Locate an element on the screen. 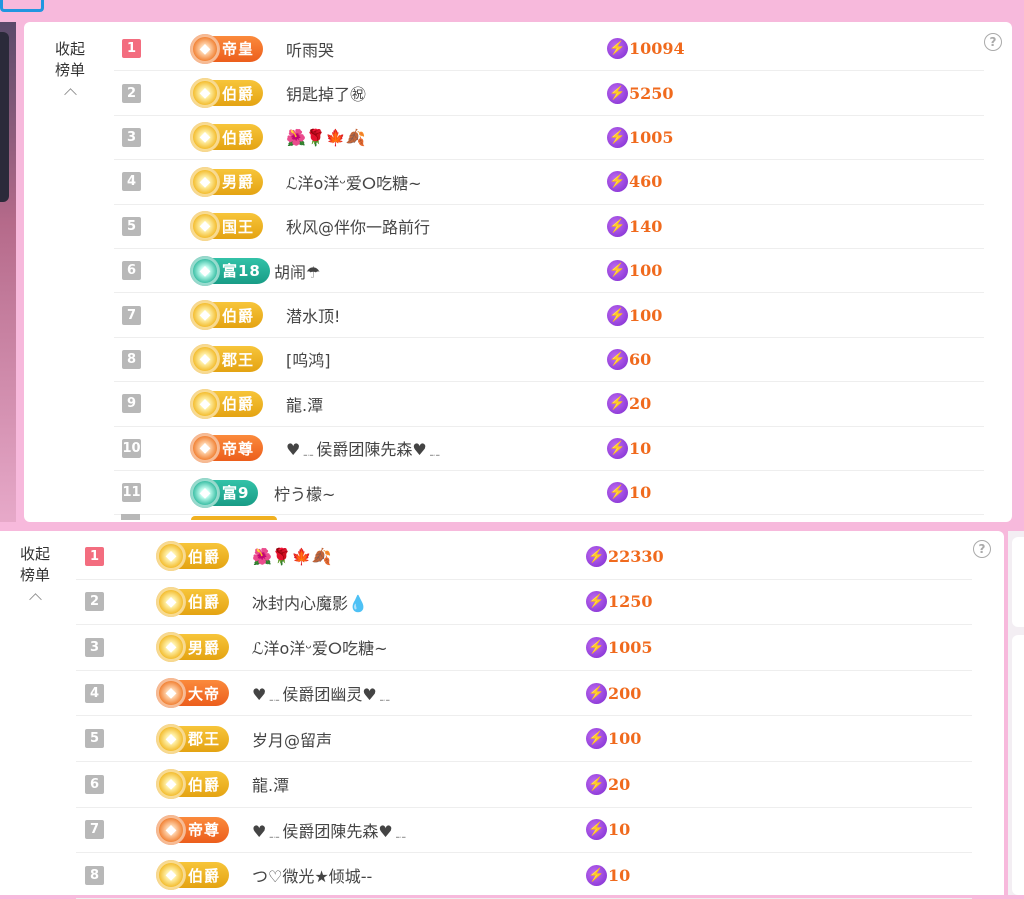 This screenshot has width=1024, height=899. left-side-strip is located at coordinates (8, 272).